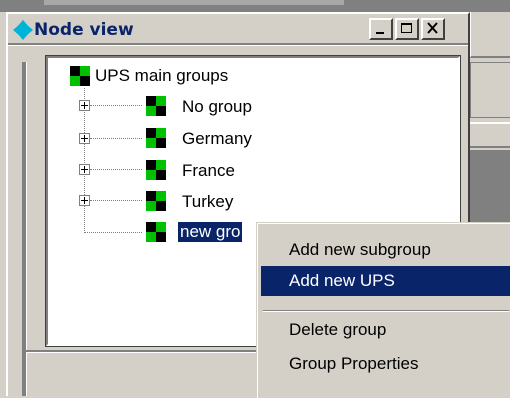 Image resolution: width=510 pixels, height=398 pixels. What do you see at coordinates (385, 330) in the screenshot?
I see `menu-item-delete-group: Delete group` at bounding box center [385, 330].